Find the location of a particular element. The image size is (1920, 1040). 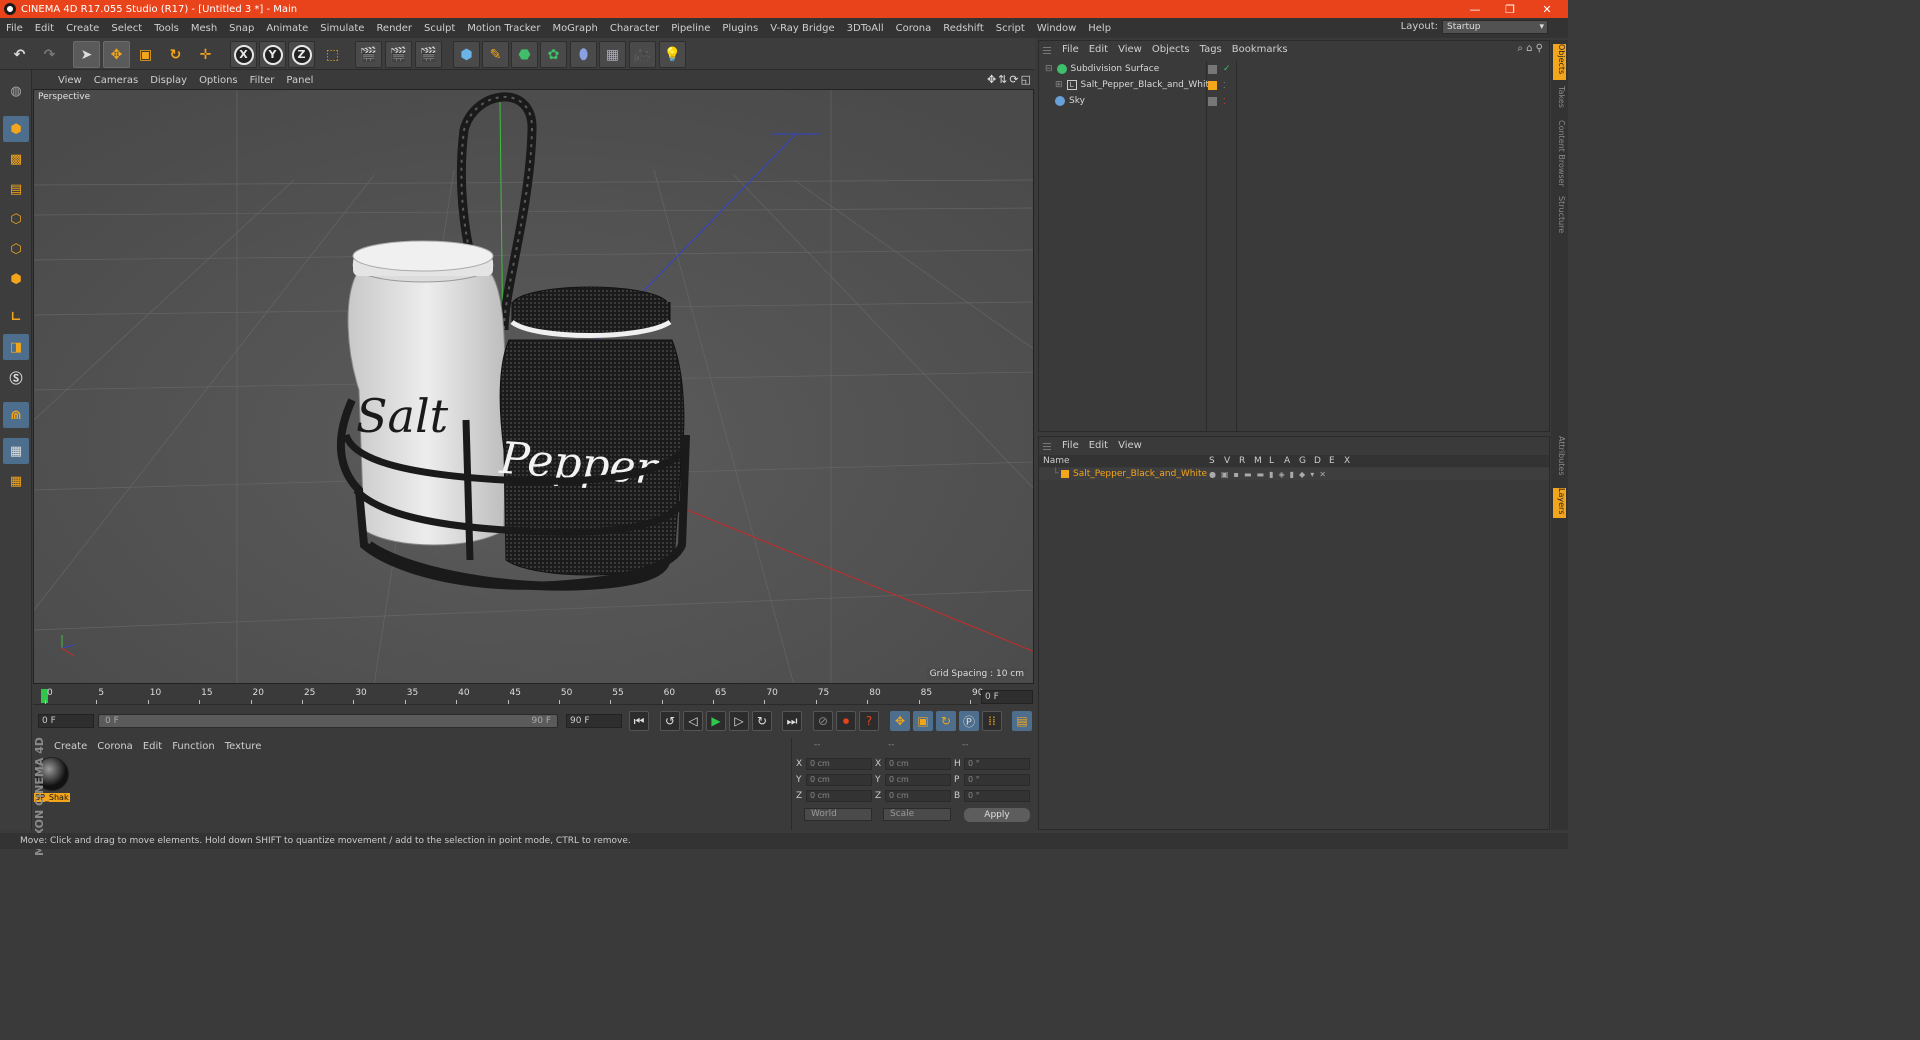

layer-col-view: V is located at coordinates (1227, 461).